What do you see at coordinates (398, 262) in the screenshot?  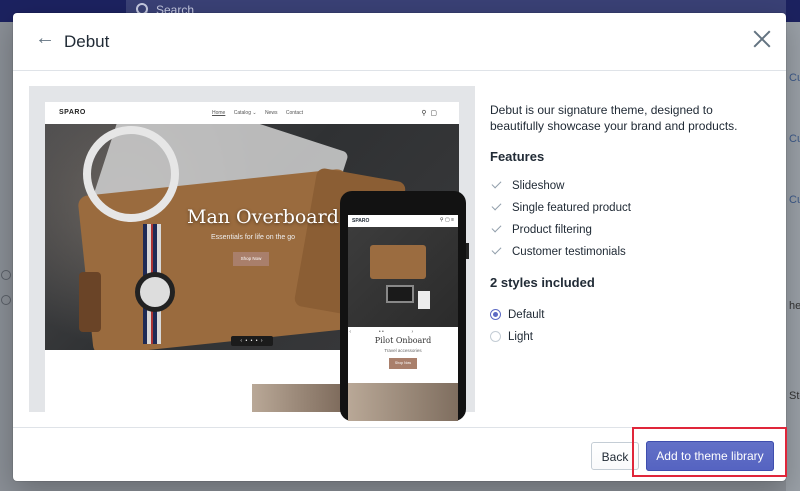 I see `bag-shape` at bounding box center [398, 262].